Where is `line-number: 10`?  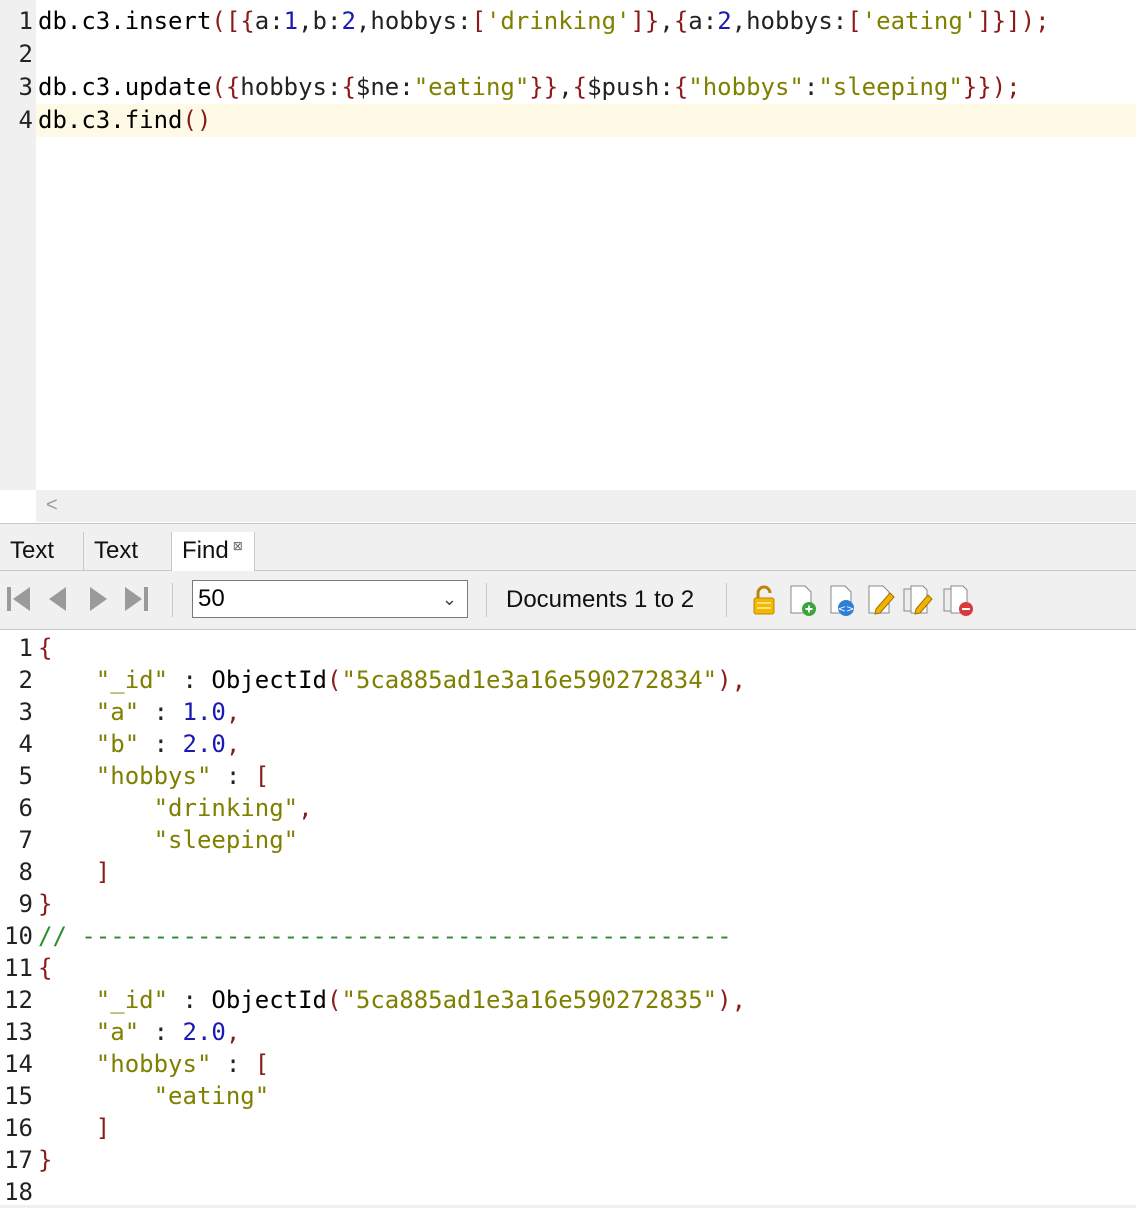
line-number: 10 is located at coordinates (18, 936).